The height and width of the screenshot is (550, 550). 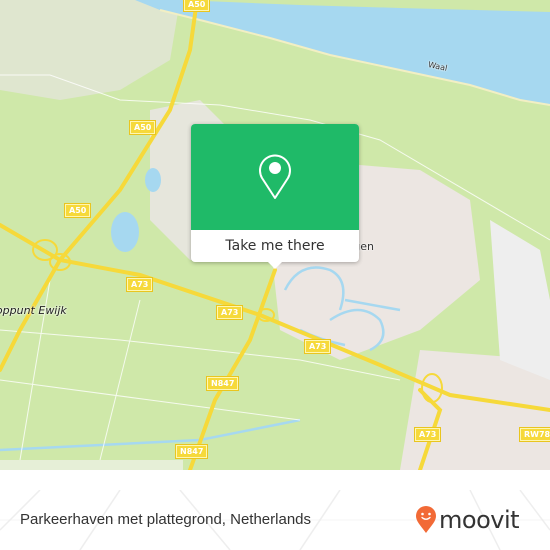 What do you see at coordinates (275, 246) in the screenshot?
I see `take-me-there-button: Take me there` at bounding box center [275, 246].